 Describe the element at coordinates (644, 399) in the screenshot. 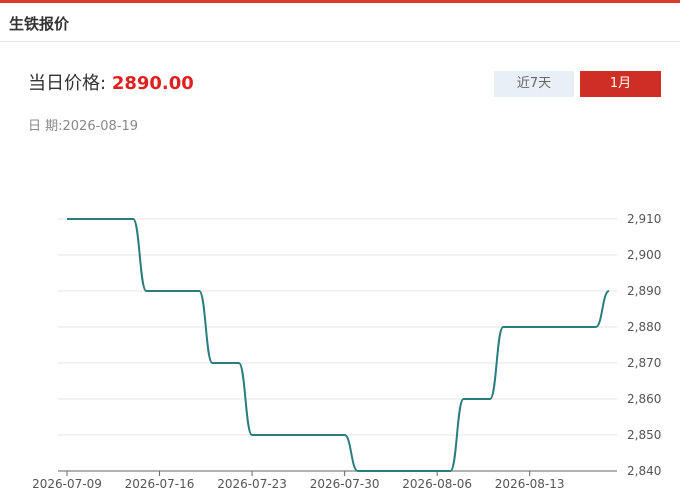

I see `y-tick-label: 2,860` at that location.